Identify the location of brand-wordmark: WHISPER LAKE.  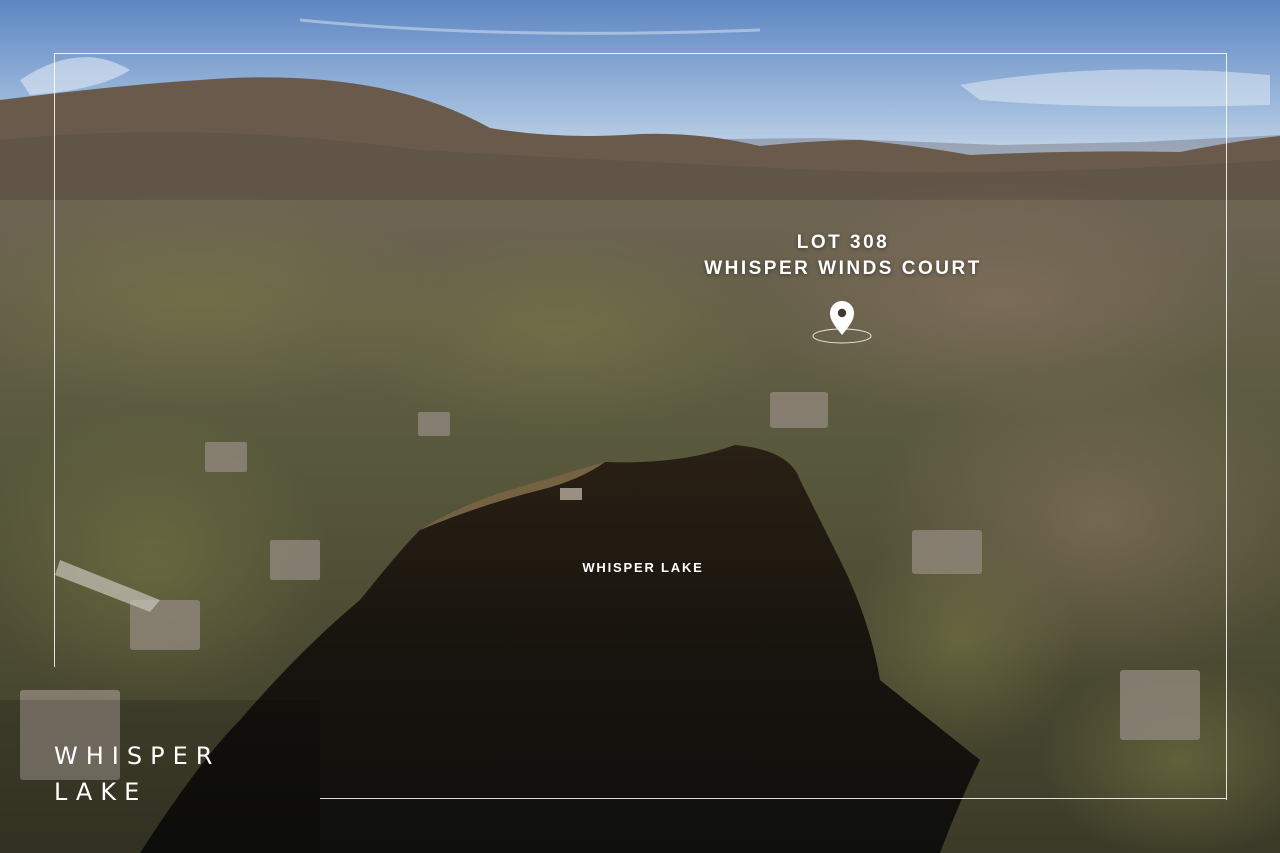
(137, 774).